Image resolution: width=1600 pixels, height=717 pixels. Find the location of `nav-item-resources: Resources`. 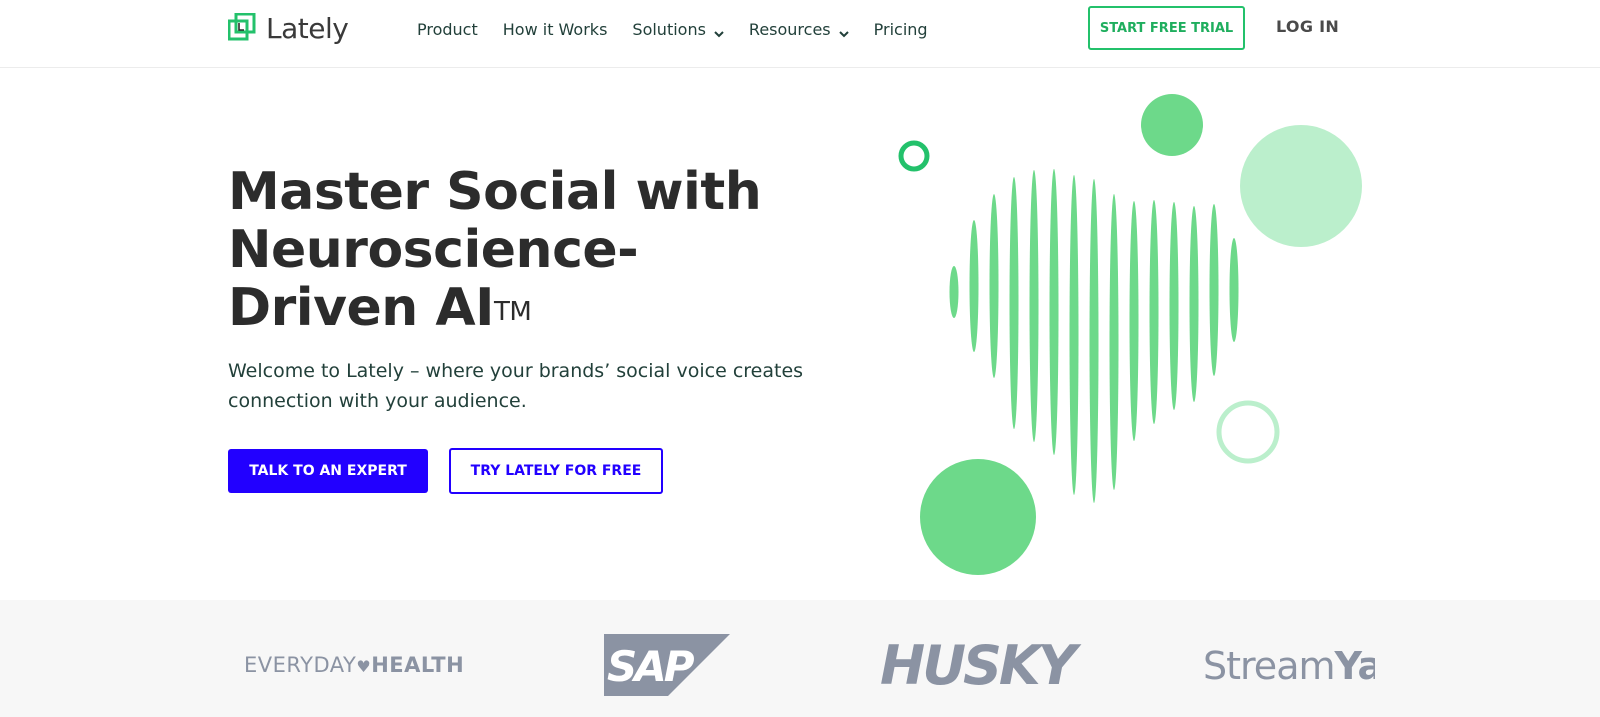

nav-item-resources: Resources is located at coordinates (799, 29).